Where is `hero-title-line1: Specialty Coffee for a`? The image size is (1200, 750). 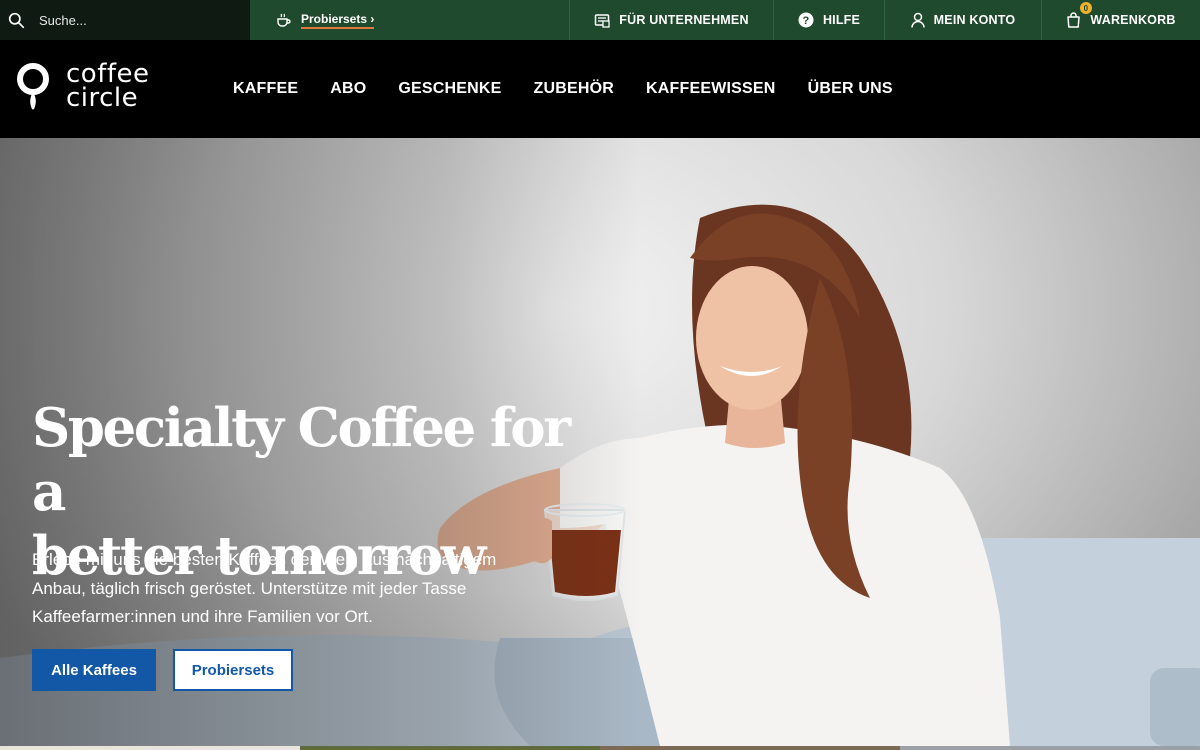
hero-title-line1: Specialty Coffee for a is located at coordinates (301, 460).